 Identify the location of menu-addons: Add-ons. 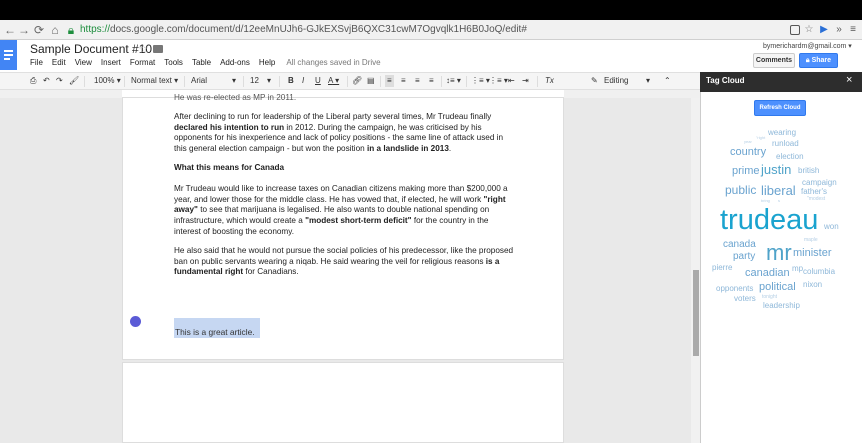
(235, 62).